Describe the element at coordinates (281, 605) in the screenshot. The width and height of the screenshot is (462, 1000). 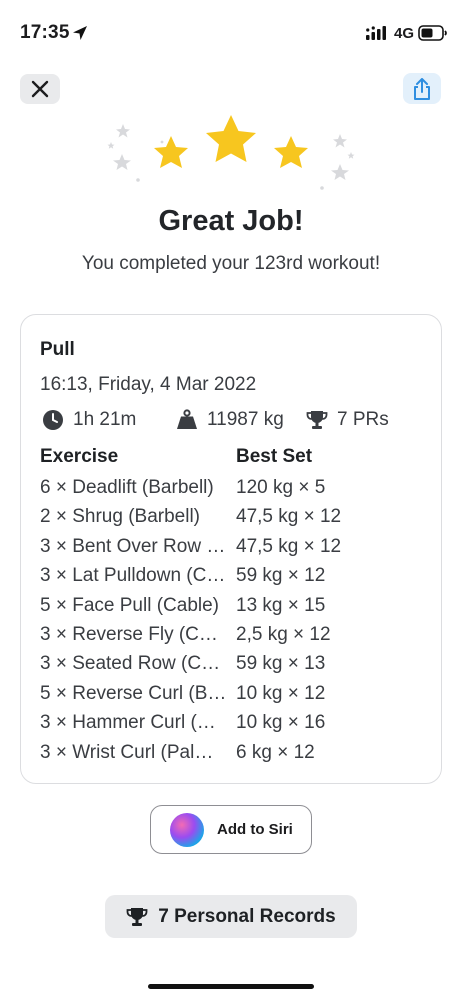
I see `exercise-best-set: 13 kg × 15` at that location.